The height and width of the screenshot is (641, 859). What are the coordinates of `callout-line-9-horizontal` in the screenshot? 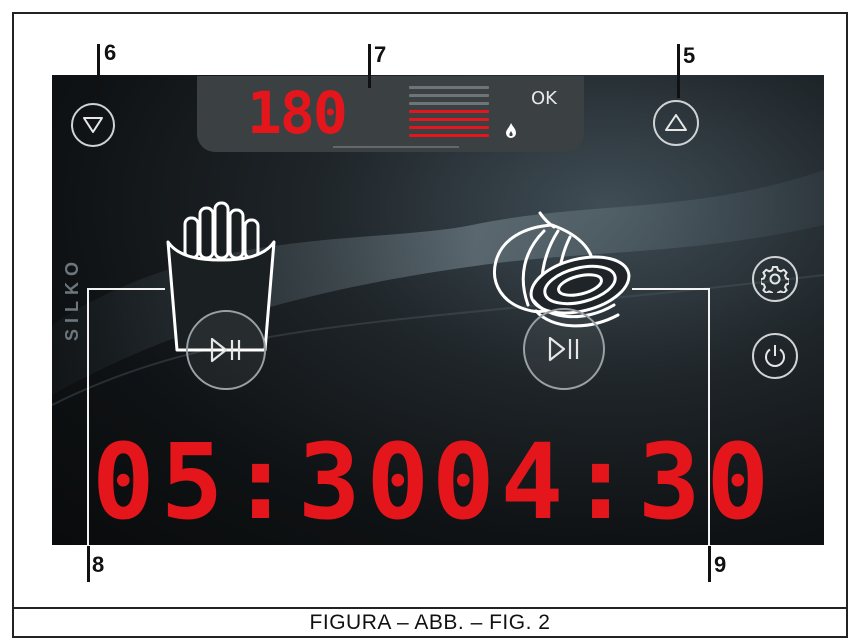 It's located at (671, 289).